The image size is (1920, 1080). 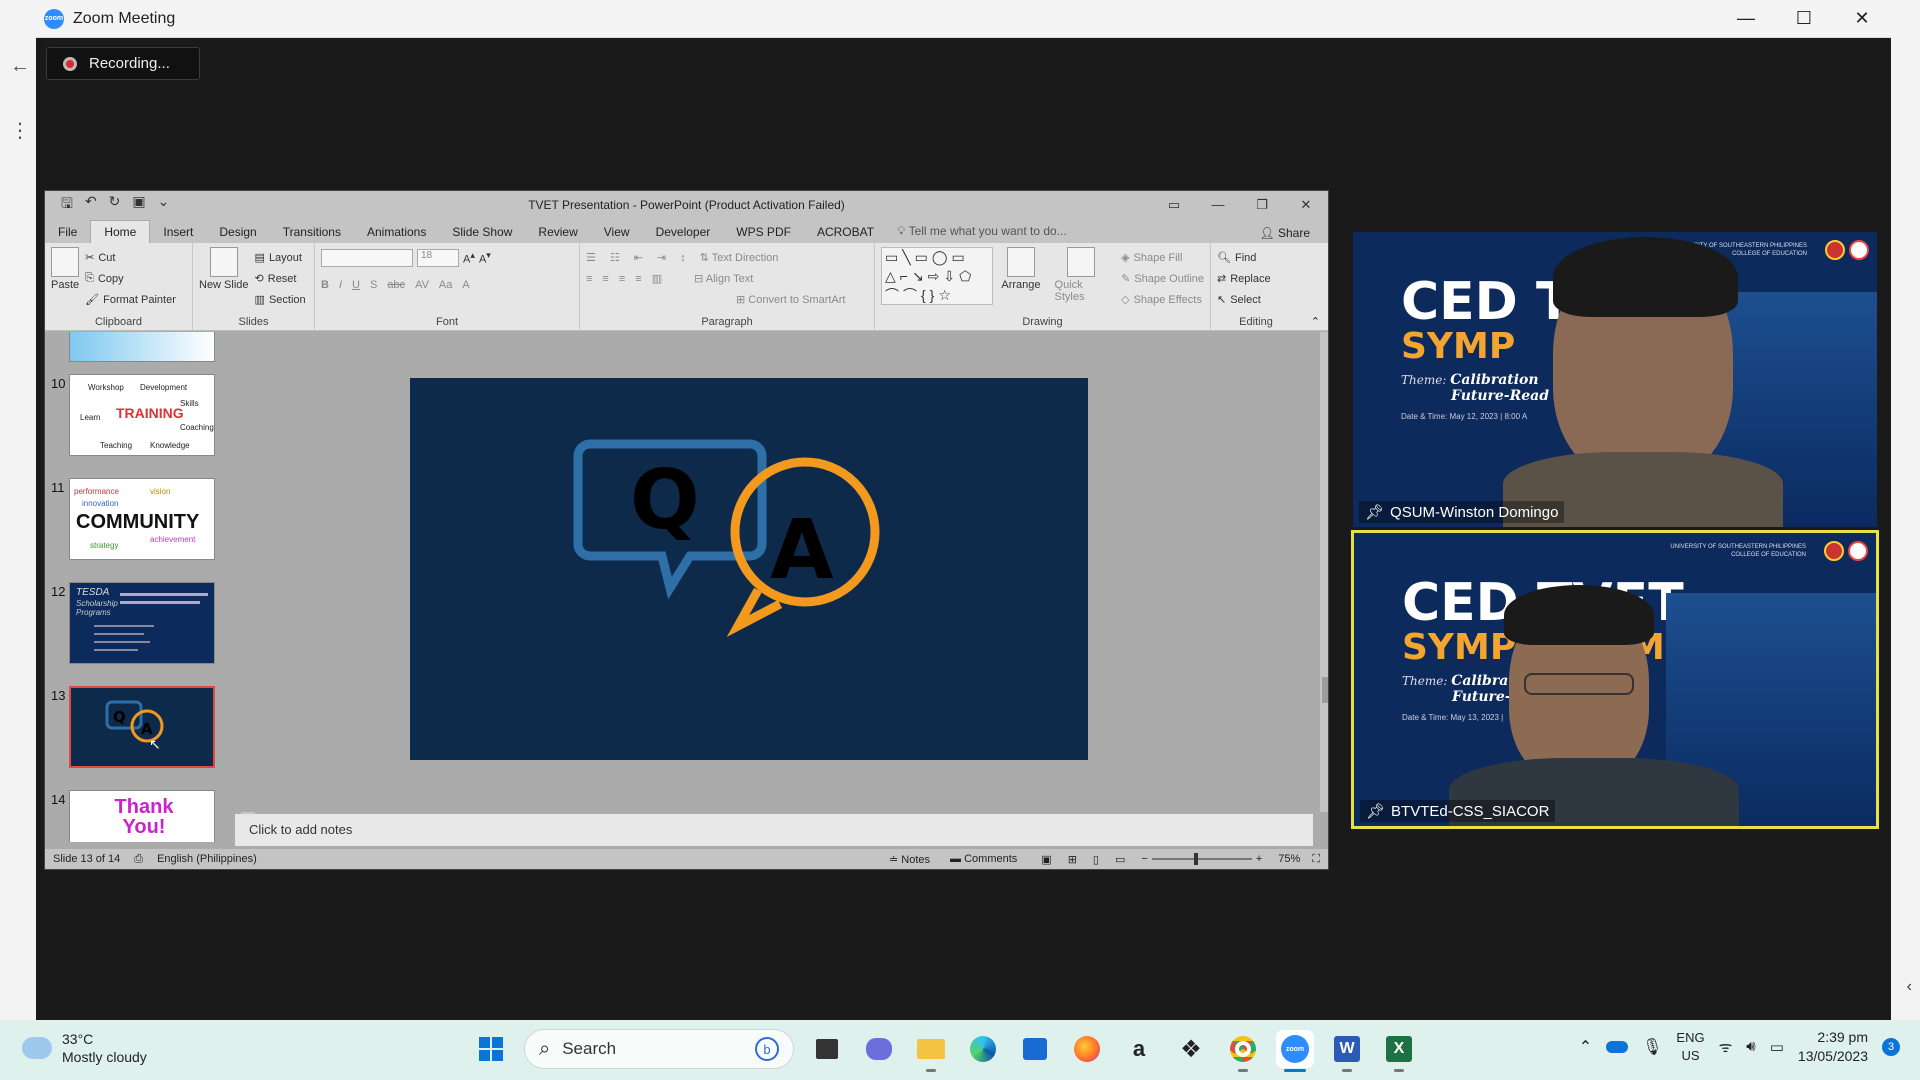 What do you see at coordinates (605, 279) in the screenshot?
I see `align-center-icon: ≡` at bounding box center [605, 279].